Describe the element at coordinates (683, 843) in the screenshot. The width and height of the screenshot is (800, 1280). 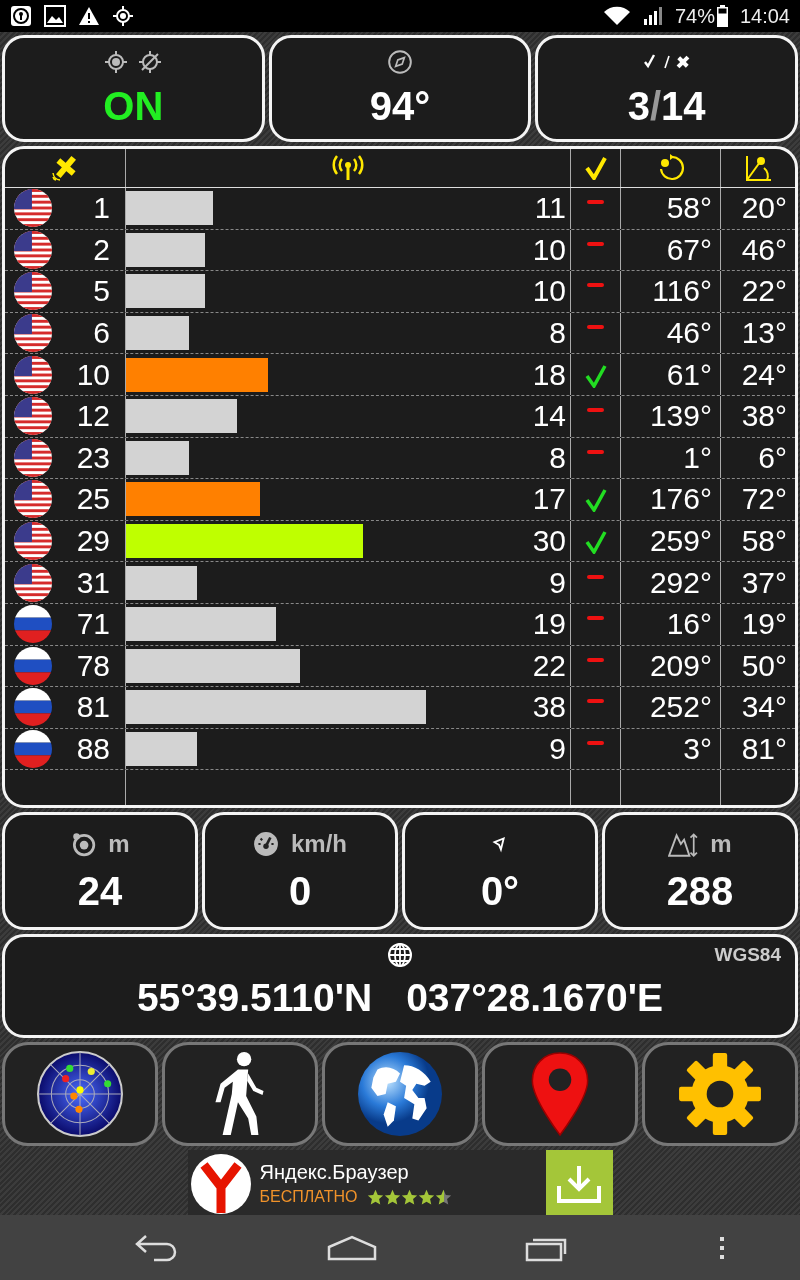
I see `mountain-icon` at that location.